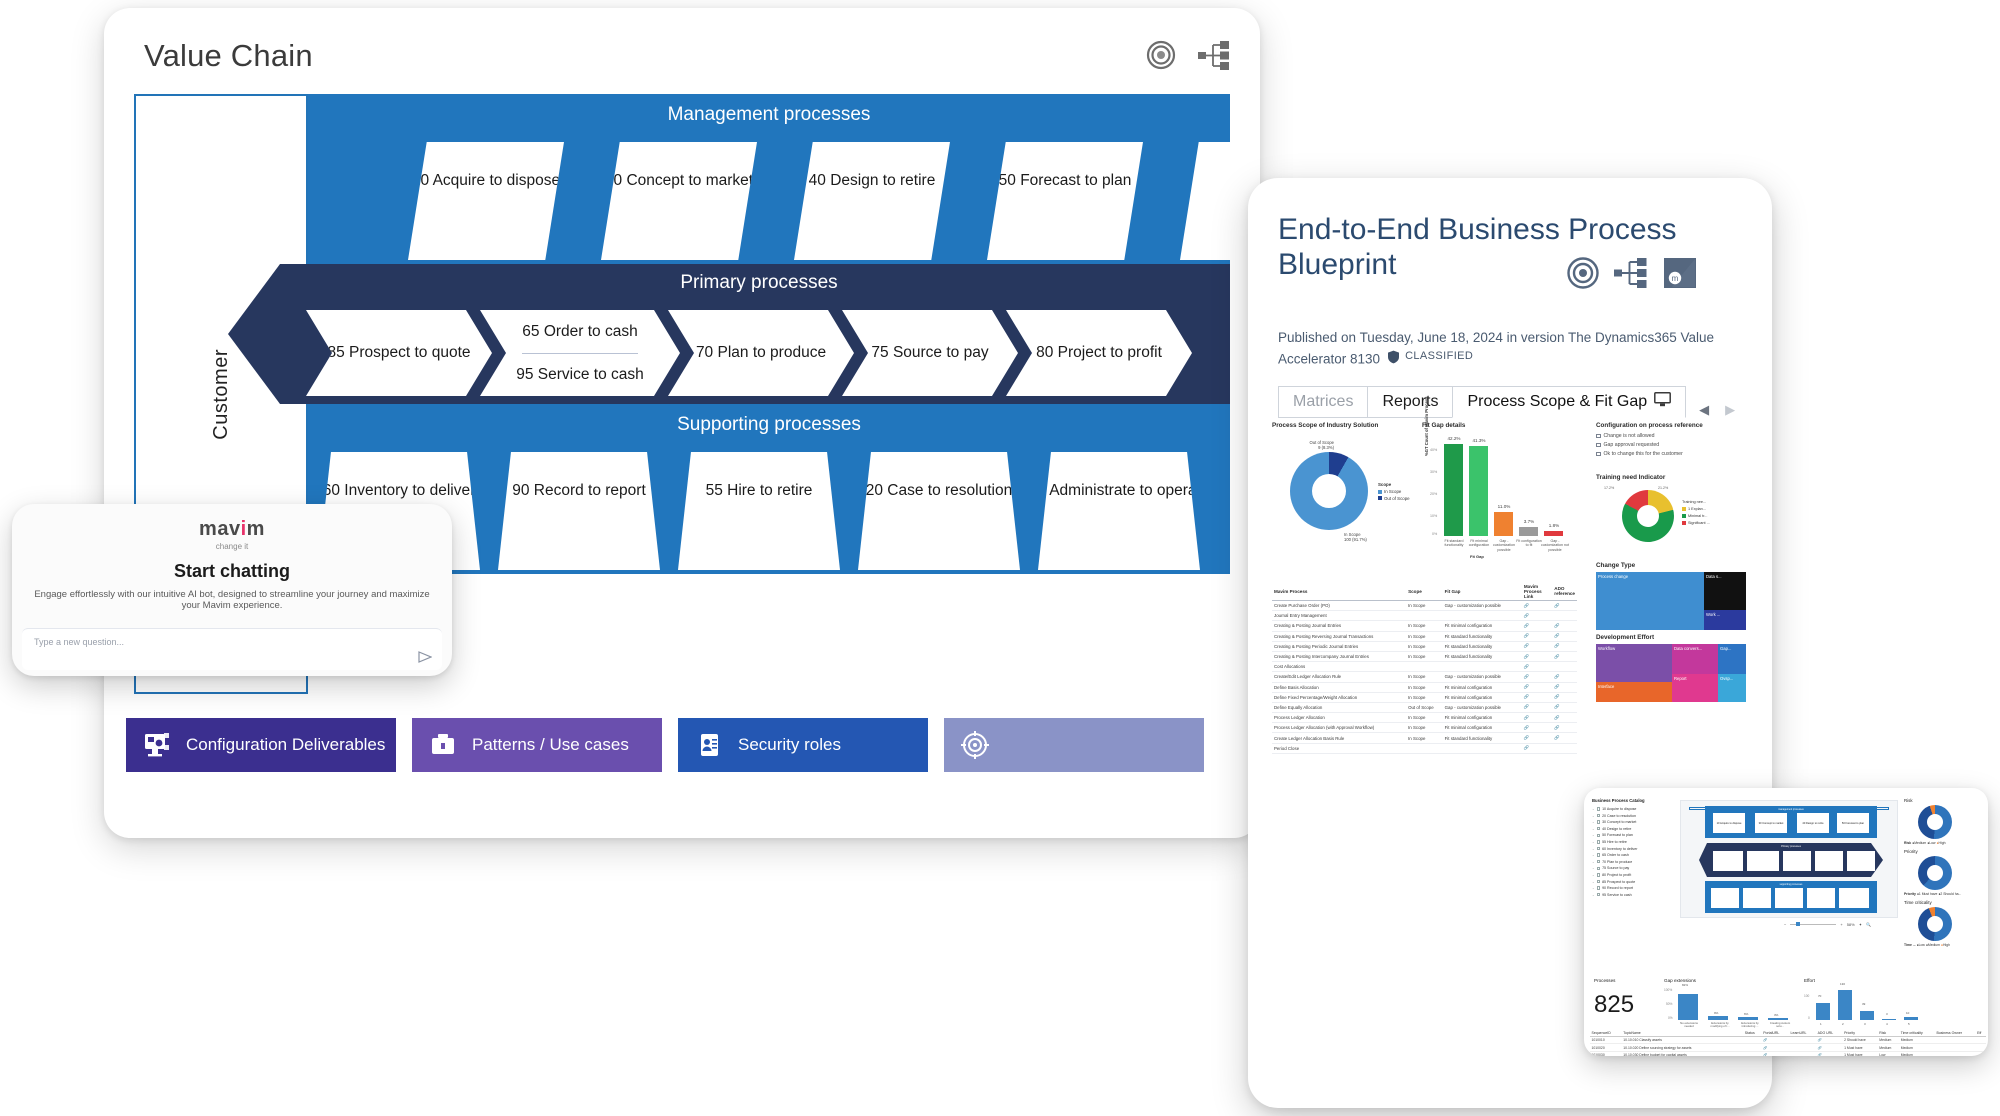 This screenshot has width=2000, height=1116. What do you see at coordinates (1631, 829) in the screenshot?
I see `catalog-item: ⌄ 40 Design to retire` at bounding box center [1631, 829].